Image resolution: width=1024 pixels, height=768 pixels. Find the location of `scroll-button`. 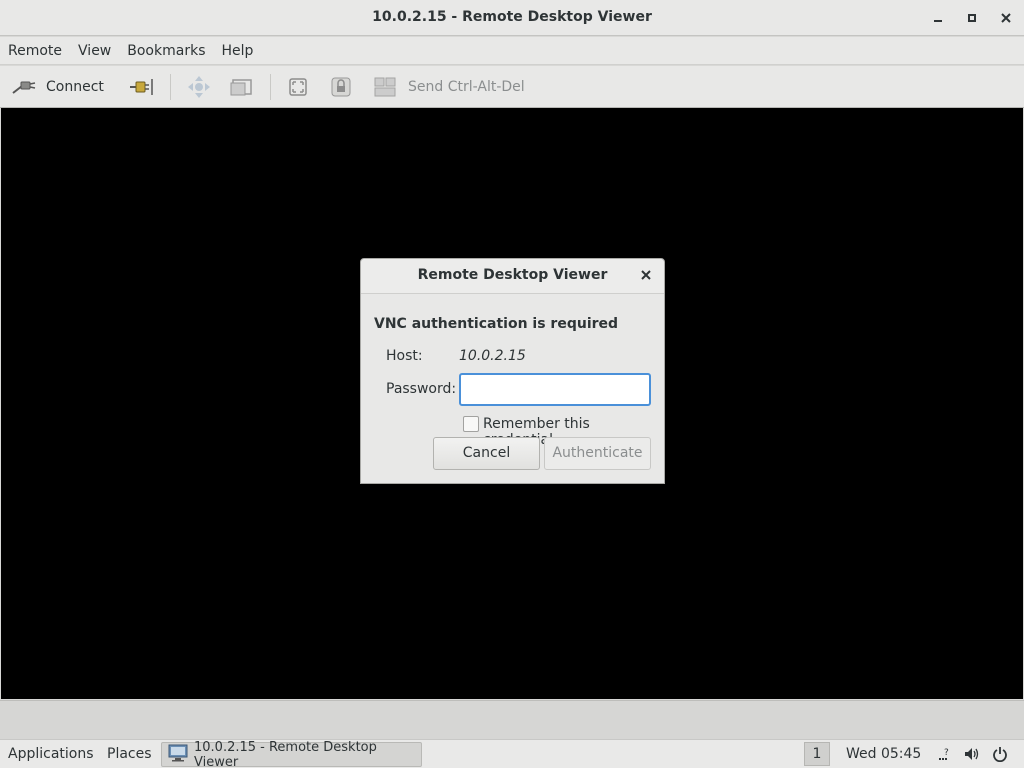

scroll-button is located at coordinates (199, 87).